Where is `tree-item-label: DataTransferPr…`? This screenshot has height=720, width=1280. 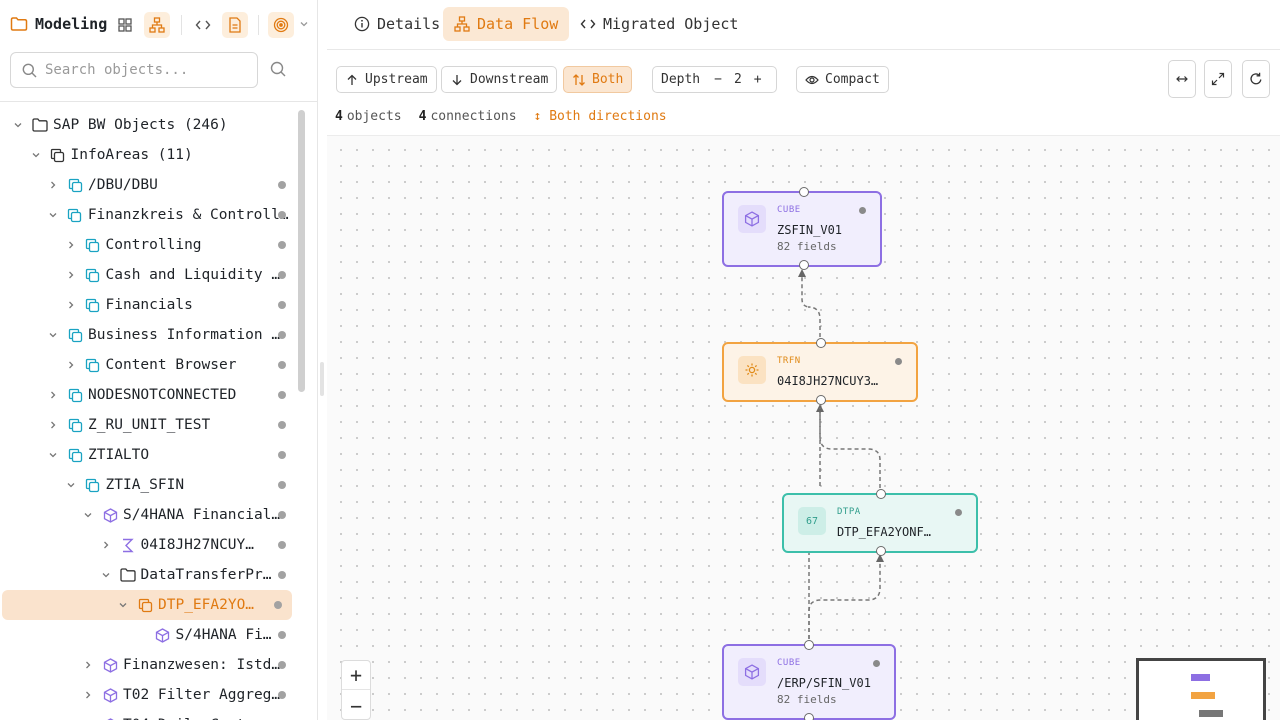 tree-item-label: DataTransferPr… is located at coordinates (206, 575).